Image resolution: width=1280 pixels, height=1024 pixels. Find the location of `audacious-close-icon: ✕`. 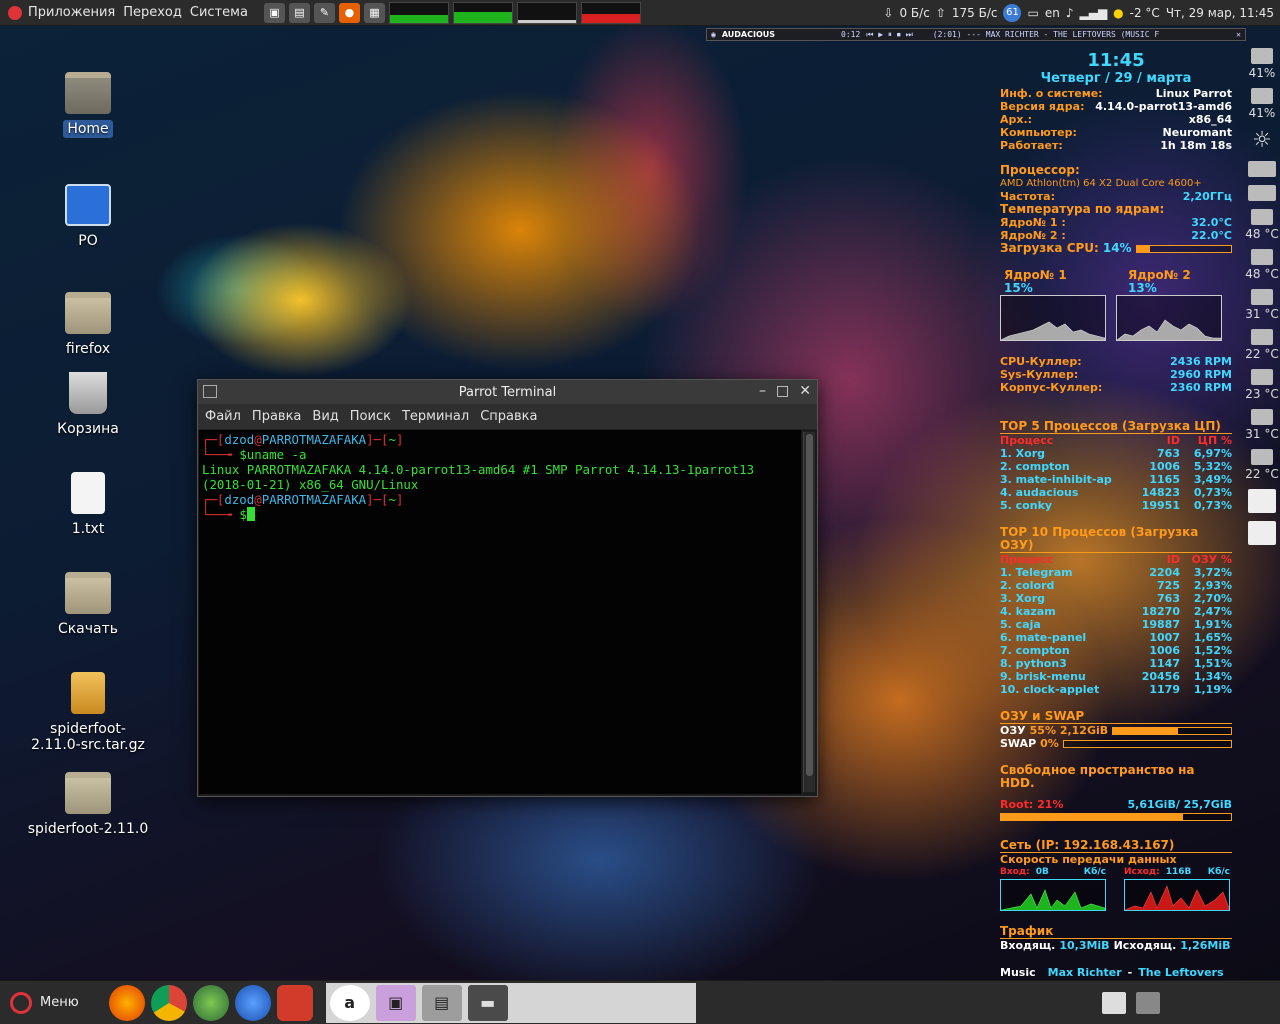

audacious-close-icon: ✕ is located at coordinates (1238, 34).